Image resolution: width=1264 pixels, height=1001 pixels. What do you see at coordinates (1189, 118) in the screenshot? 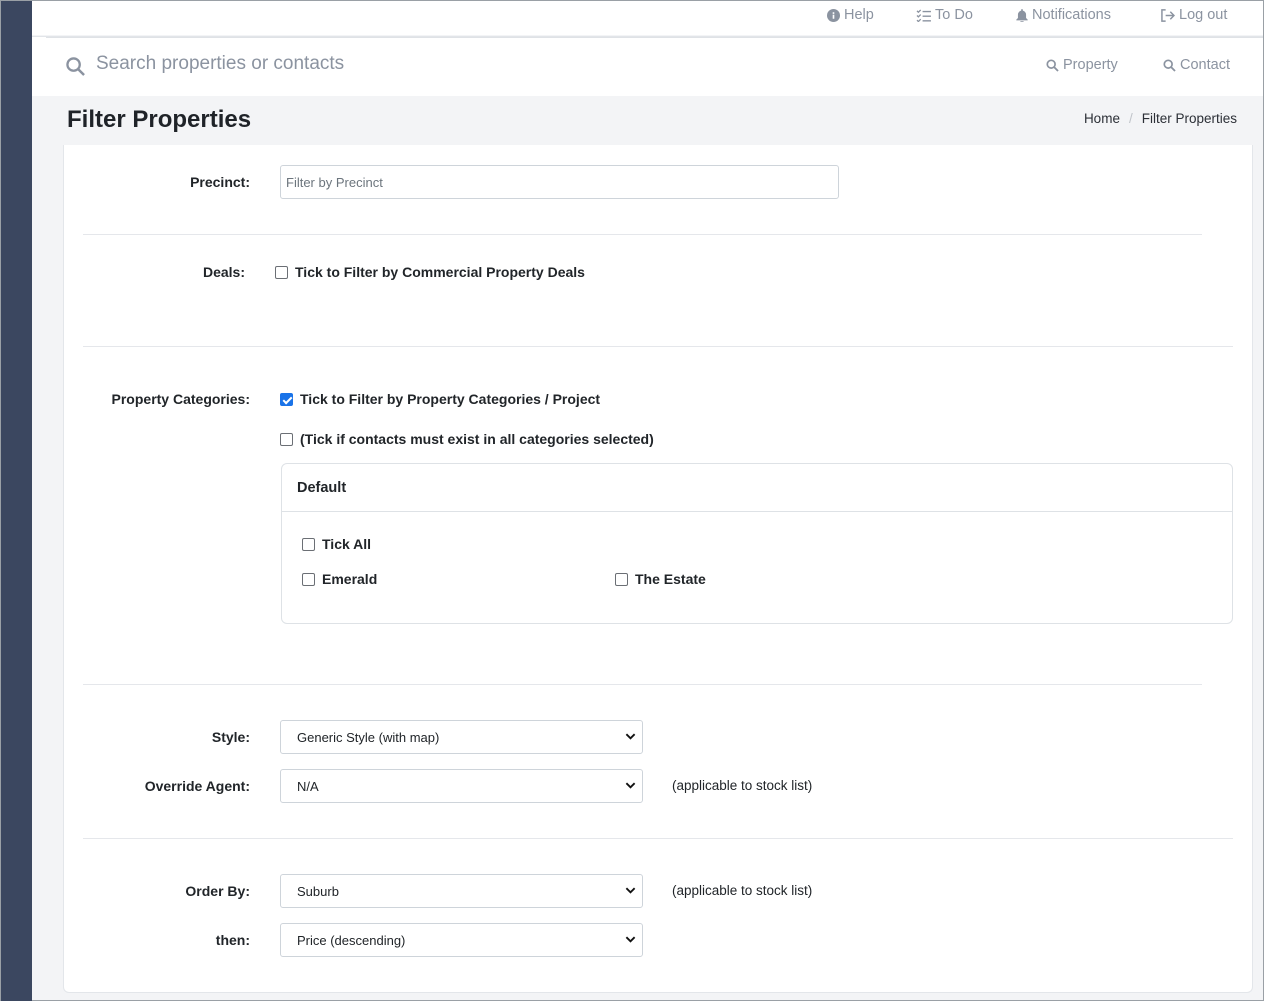
I see `breadcrumb-current: Filter Properties` at bounding box center [1189, 118].